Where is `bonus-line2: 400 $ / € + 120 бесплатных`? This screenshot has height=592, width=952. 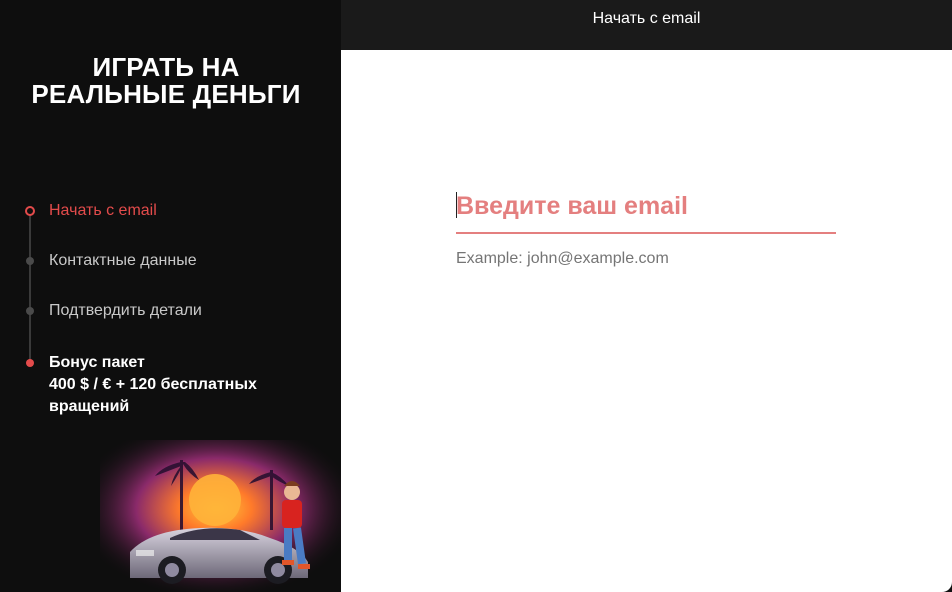
bonus-line2: 400 $ / € + 120 бесплатных is located at coordinates (153, 384).